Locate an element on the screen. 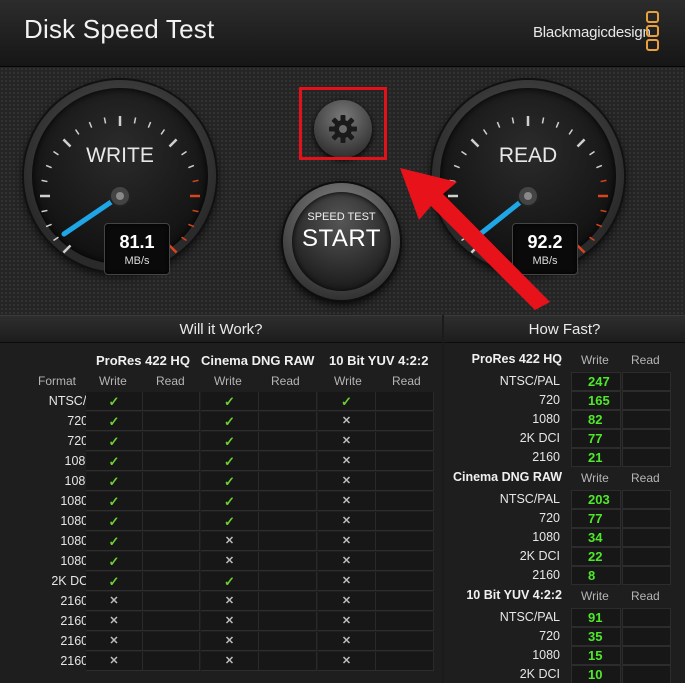 Image resolution: width=685 pixels, height=683 pixels. table-row: 720p60✓✓✕ is located at coordinates (221, 442).